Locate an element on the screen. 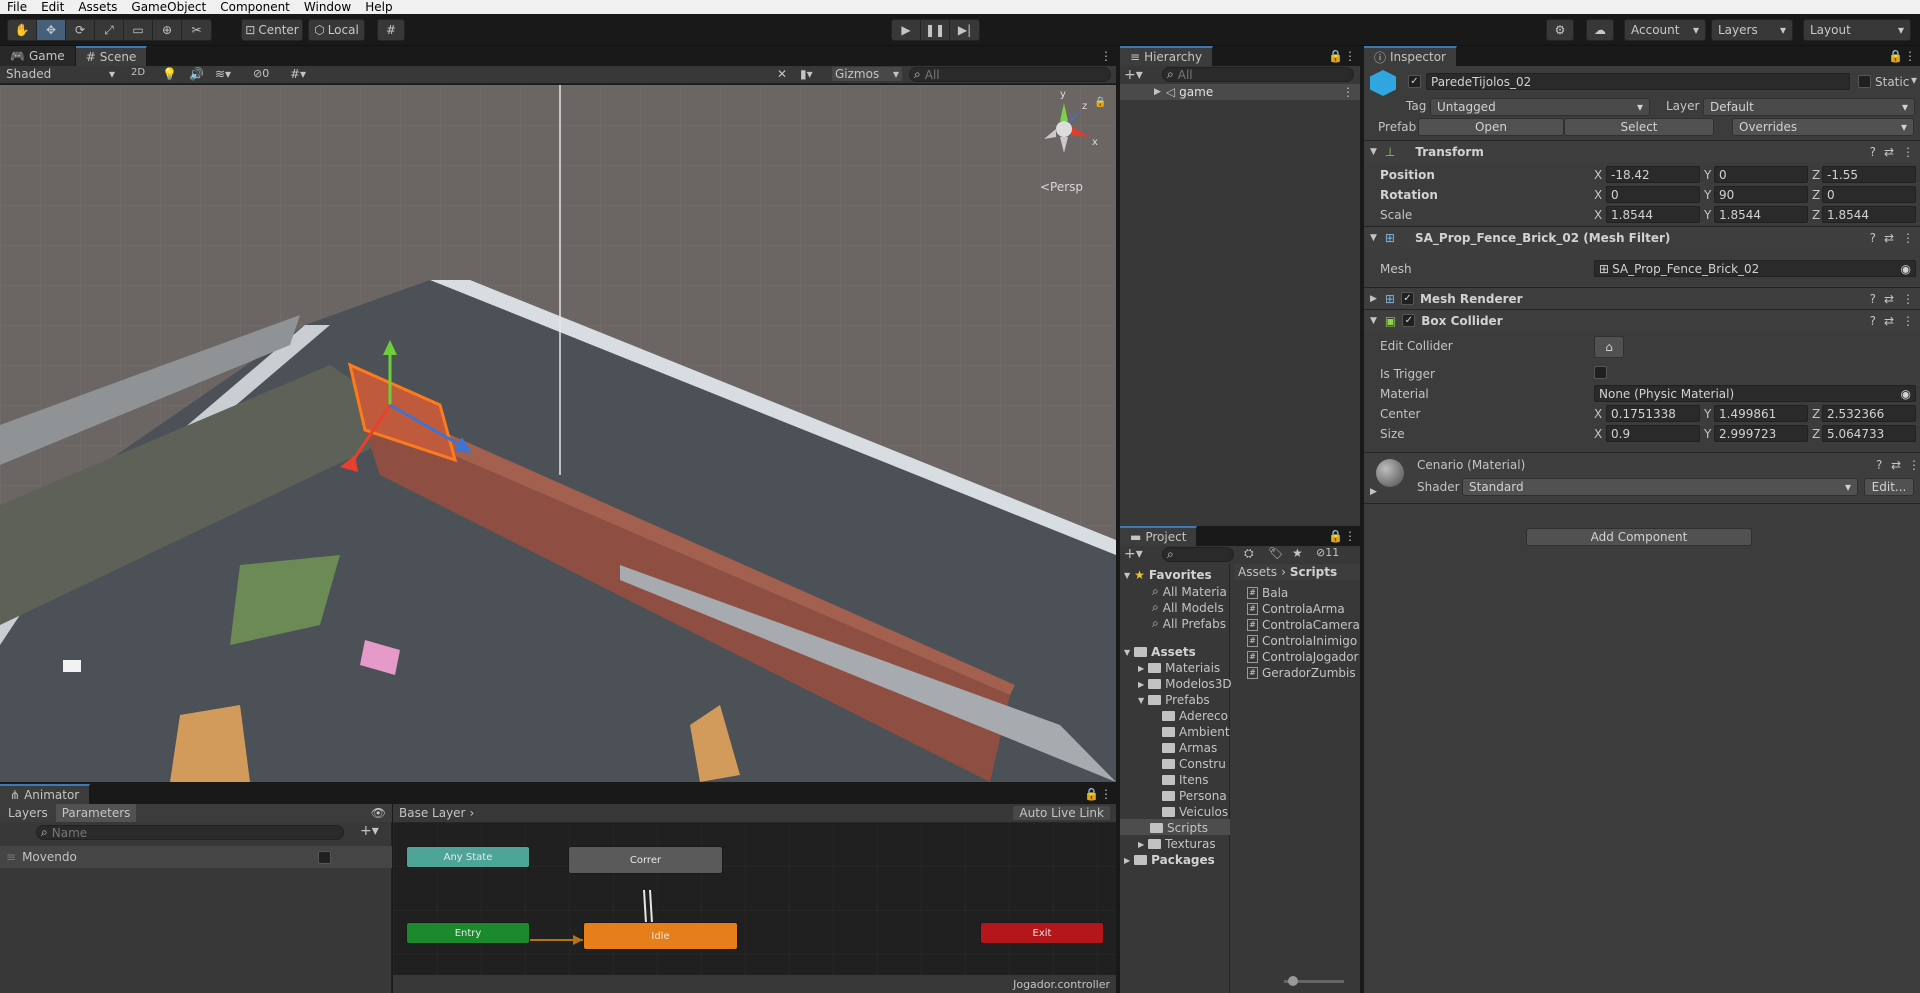 This screenshot has width=1920, height=993. script-item: # ControlaInimigo is located at coordinates (1302, 641).